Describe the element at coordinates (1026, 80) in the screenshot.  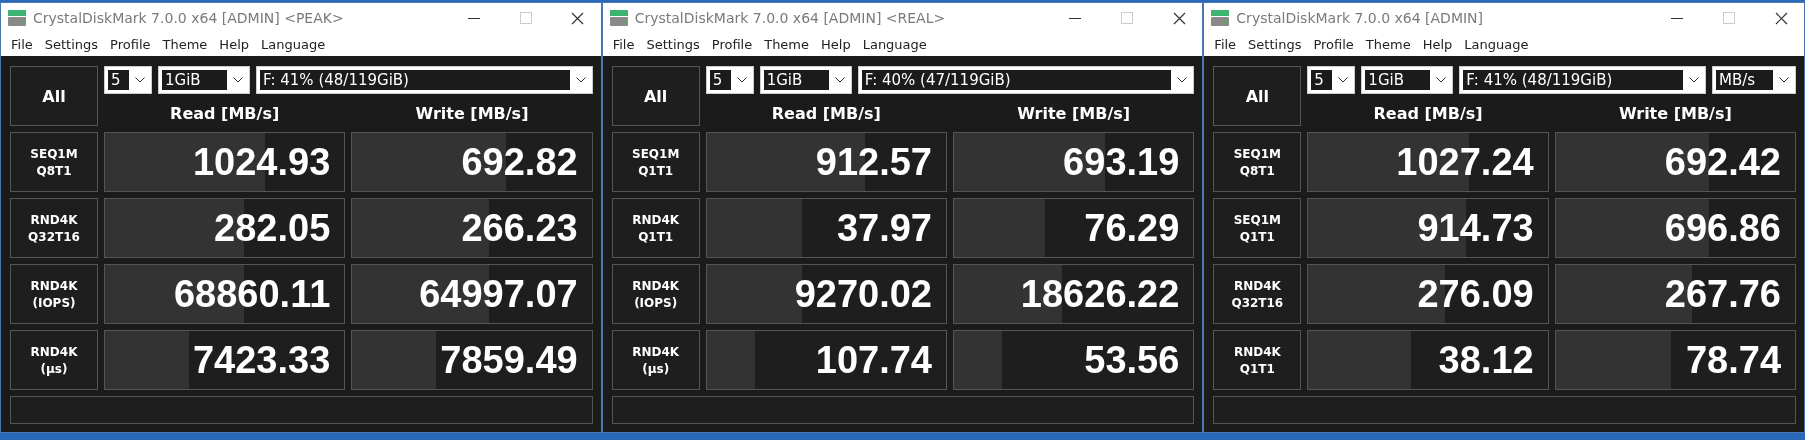
I see `dropdown: F: 40% (47/119GiB)` at that location.